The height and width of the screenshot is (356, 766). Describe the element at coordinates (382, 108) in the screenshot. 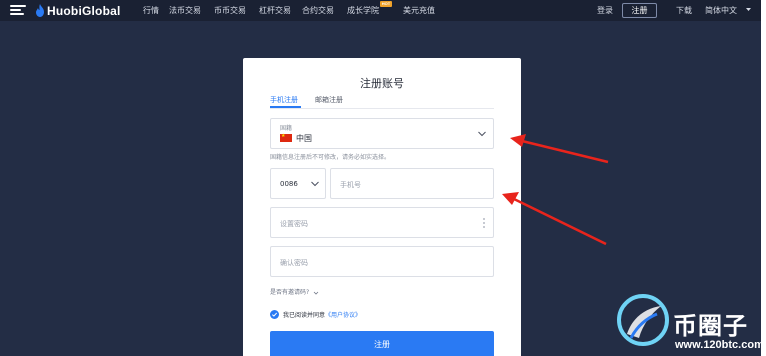

I see `tab-divider` at that location.